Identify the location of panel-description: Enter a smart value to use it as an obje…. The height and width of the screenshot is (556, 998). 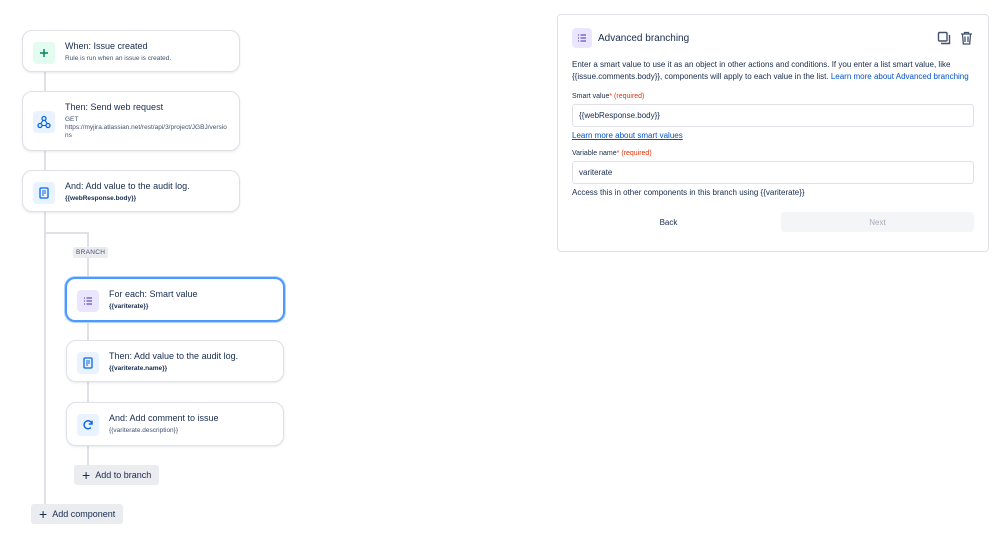
(773, 71).